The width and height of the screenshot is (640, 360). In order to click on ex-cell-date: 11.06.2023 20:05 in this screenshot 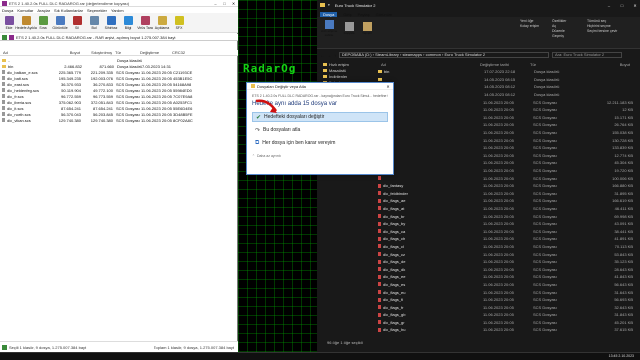, I will do `click(498, 254)`.